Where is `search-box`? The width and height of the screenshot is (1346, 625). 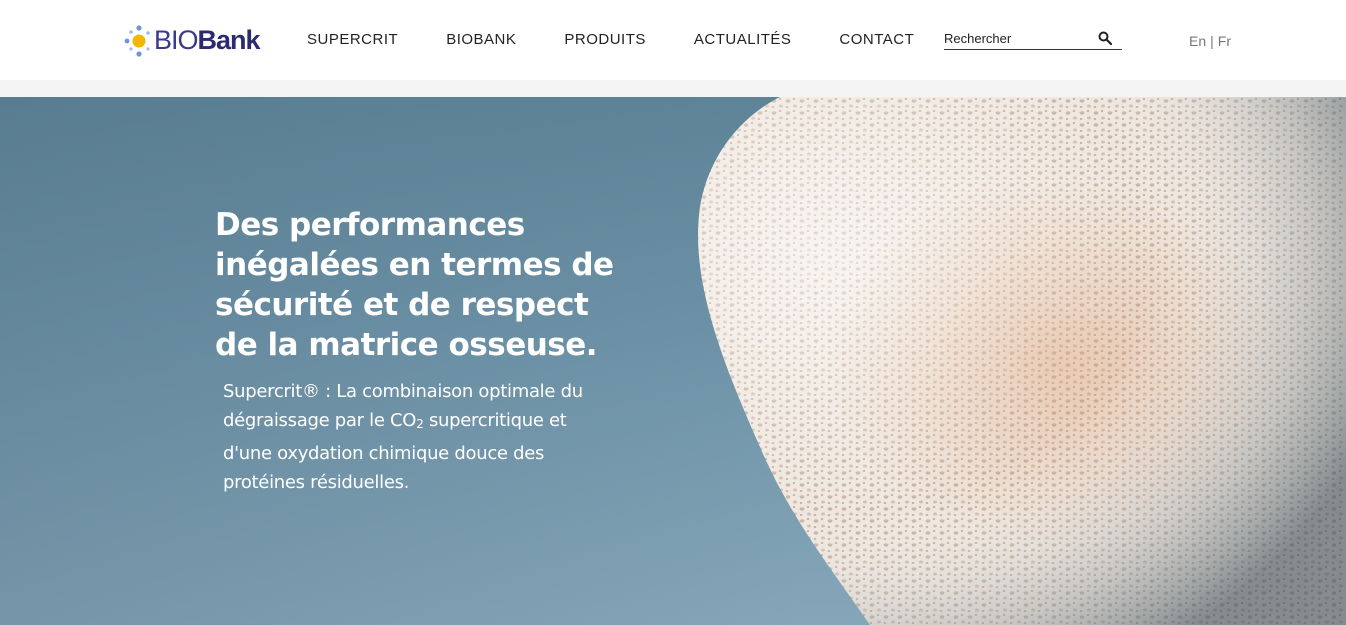 search-box is located at coordinates (1033, 39).